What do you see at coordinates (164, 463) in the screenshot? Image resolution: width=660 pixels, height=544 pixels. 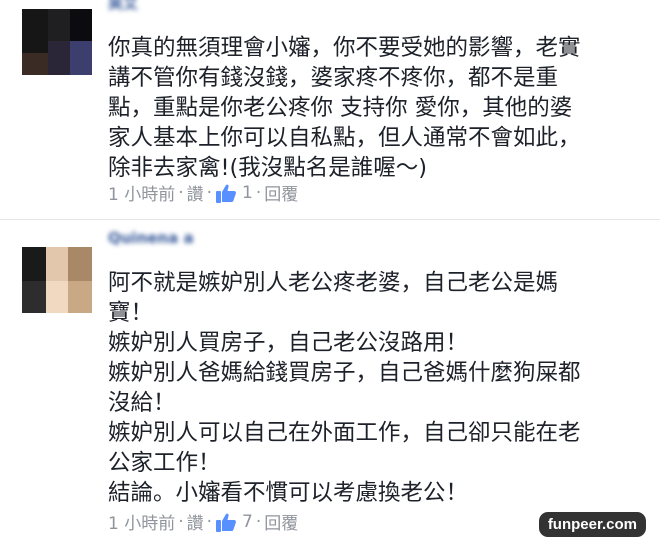 I see `comment-line: 公家工作！` at bounding box center [164, 463].